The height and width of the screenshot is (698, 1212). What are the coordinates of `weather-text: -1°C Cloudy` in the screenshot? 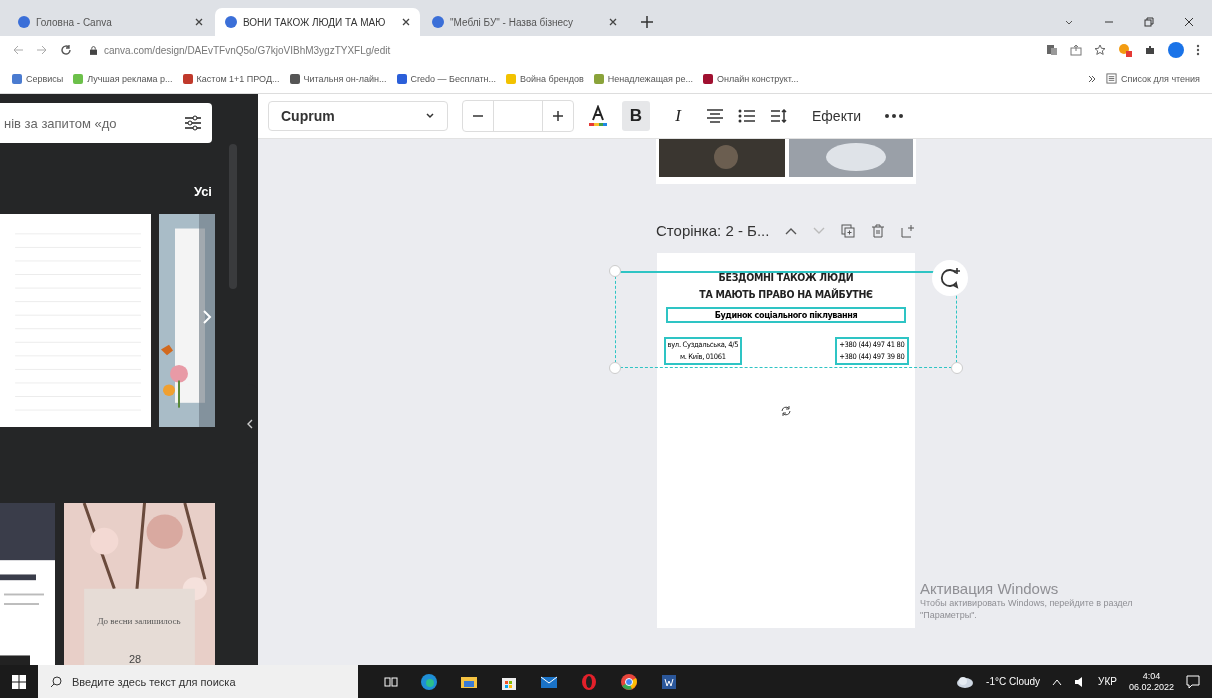 It's located at (1013, 681).